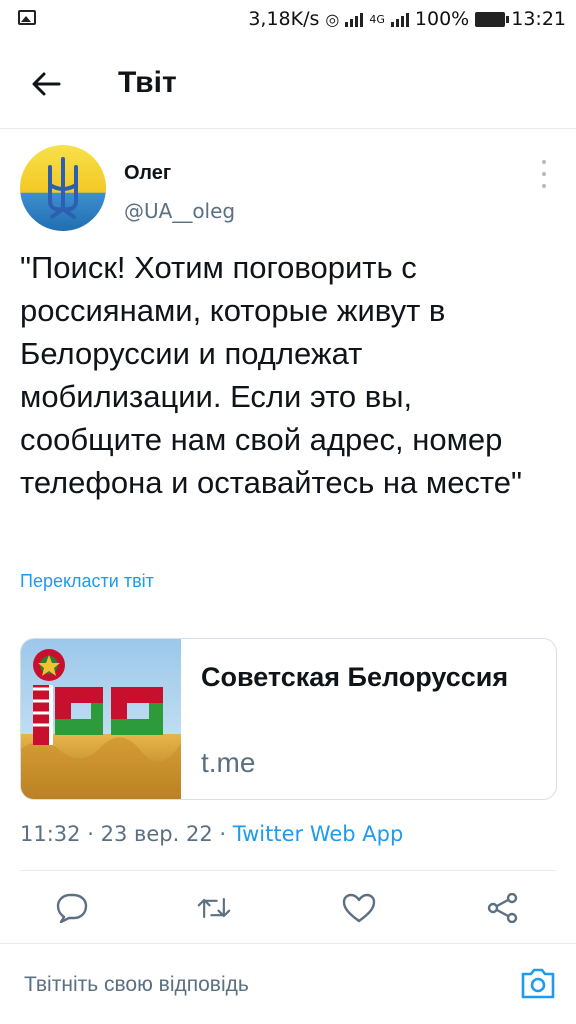  I want to click on network-type: 4G, so click(377, 19).